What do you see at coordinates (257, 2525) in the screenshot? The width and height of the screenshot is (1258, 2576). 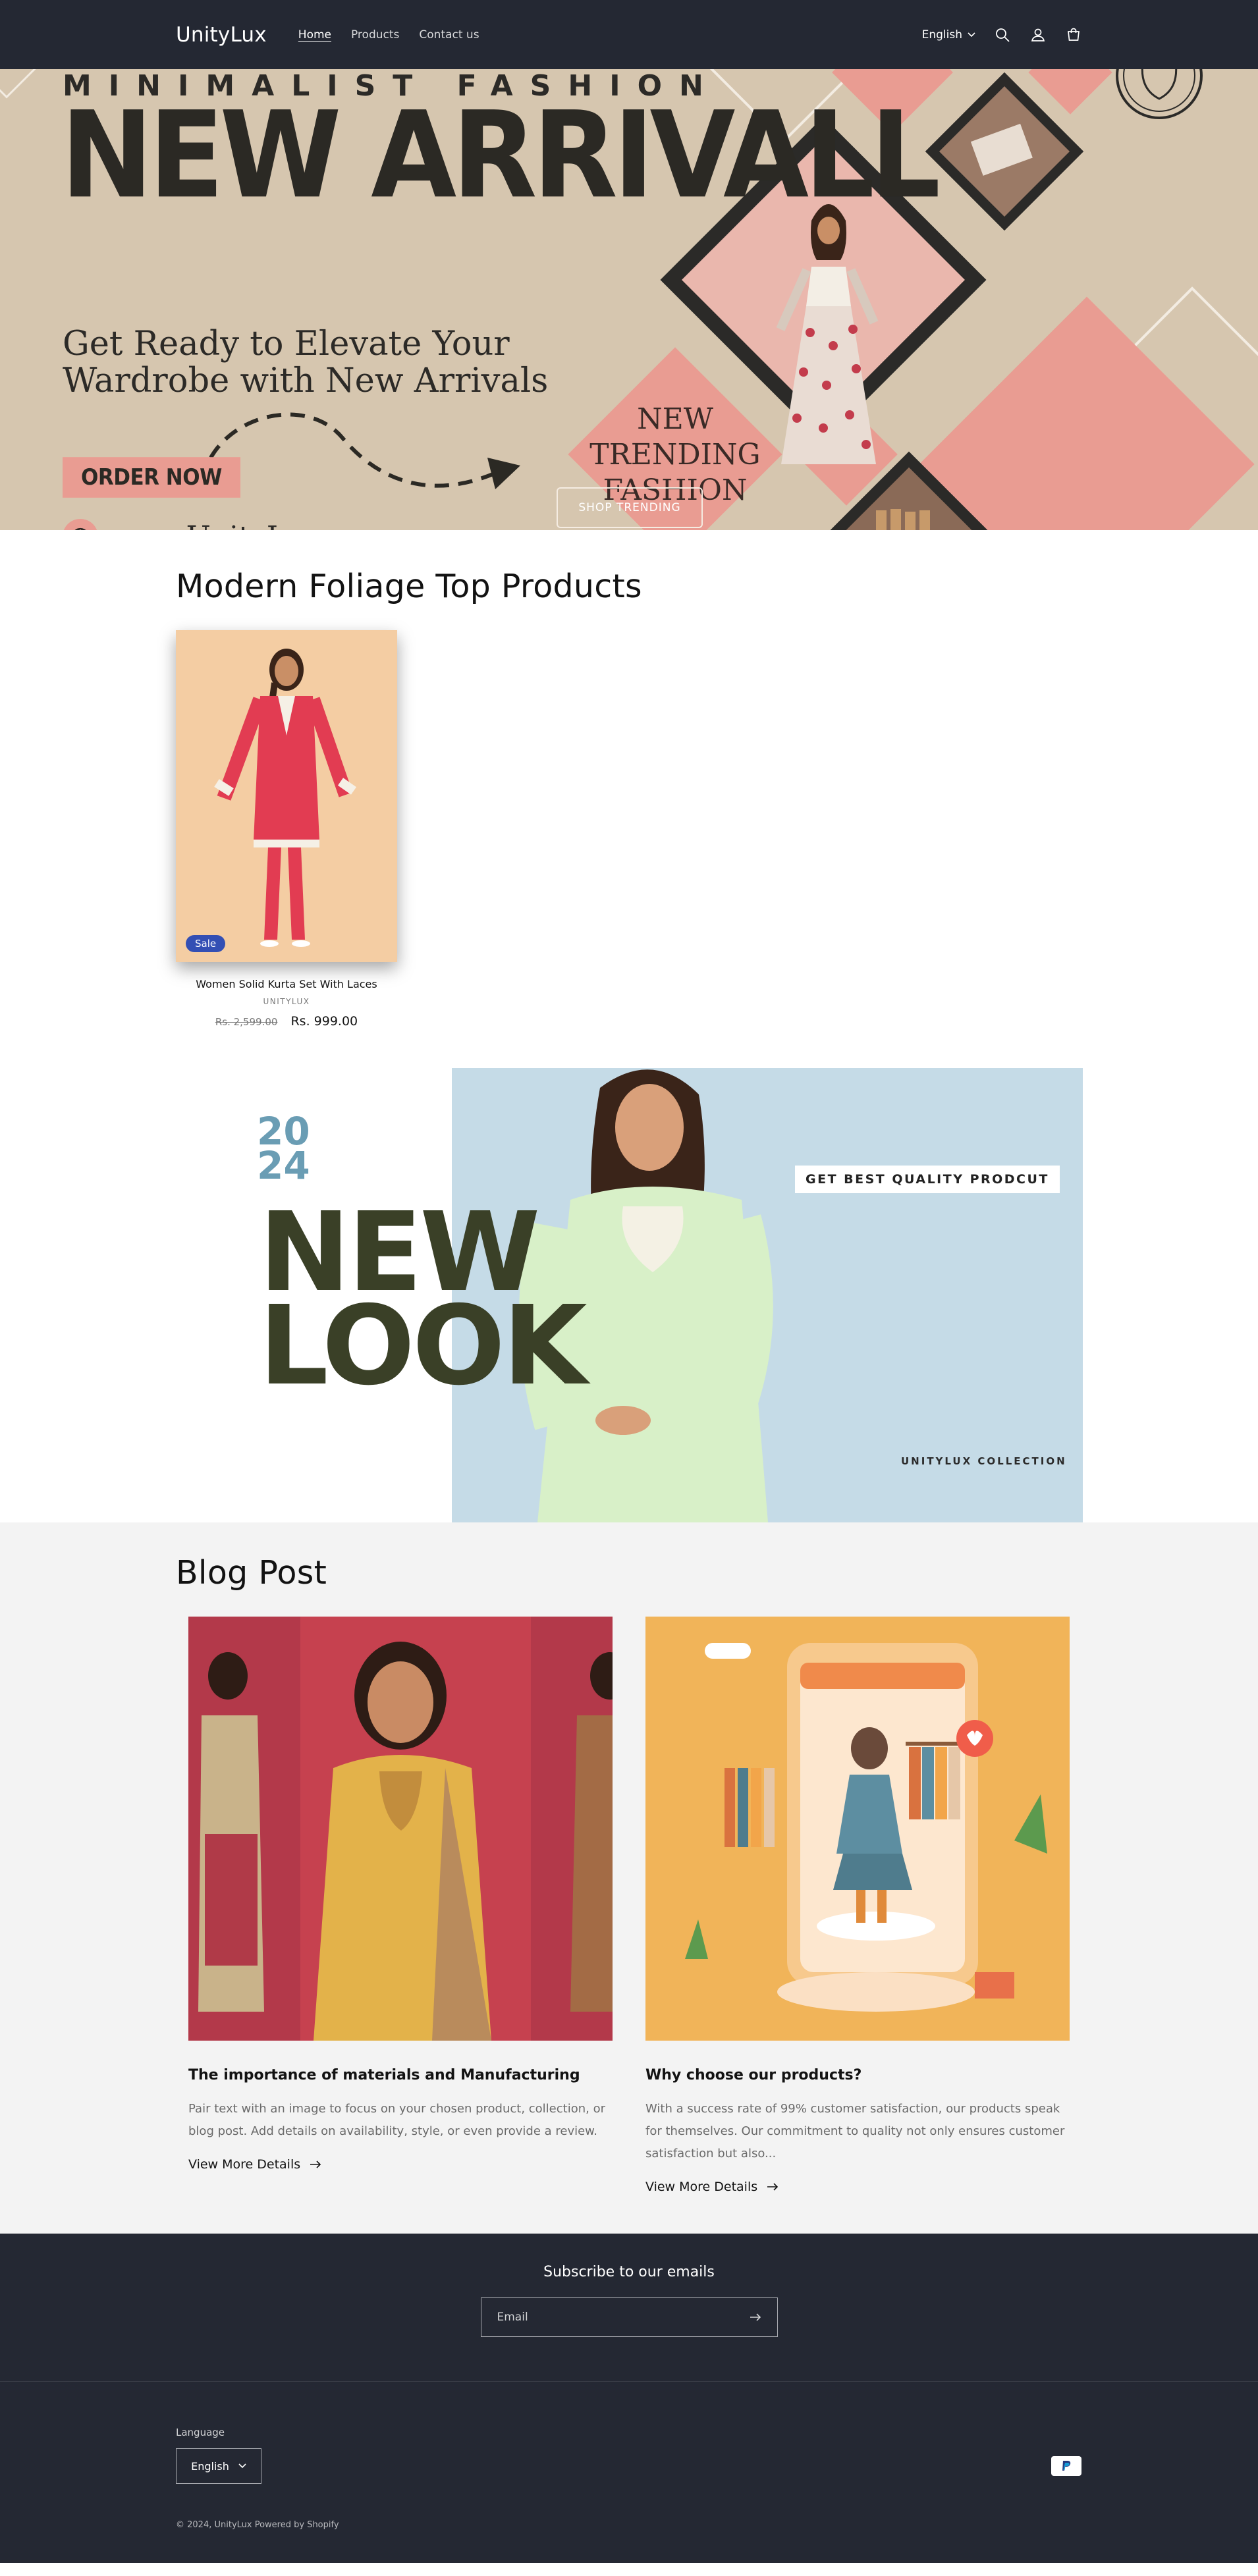 I see `copyright-text: © 2024, UnityLux Powered by Shopify` at bounding box center [257, 2525].